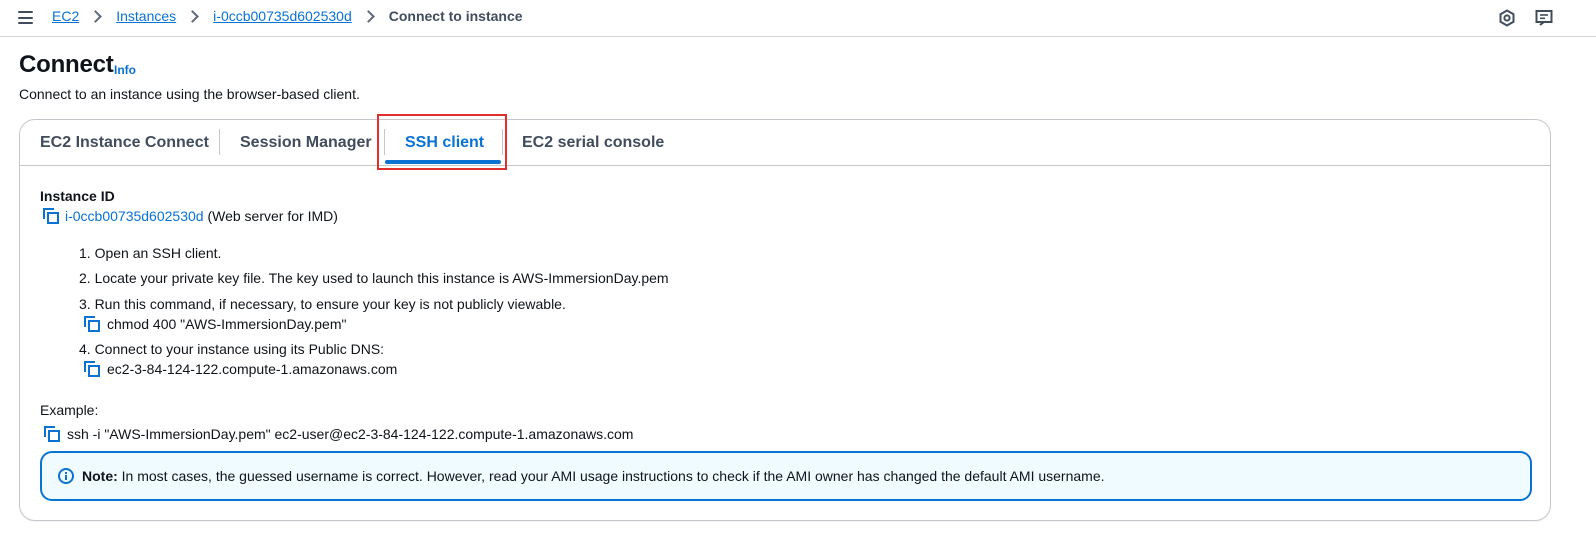  I want to click on info-link: Info, so click(125, 70).